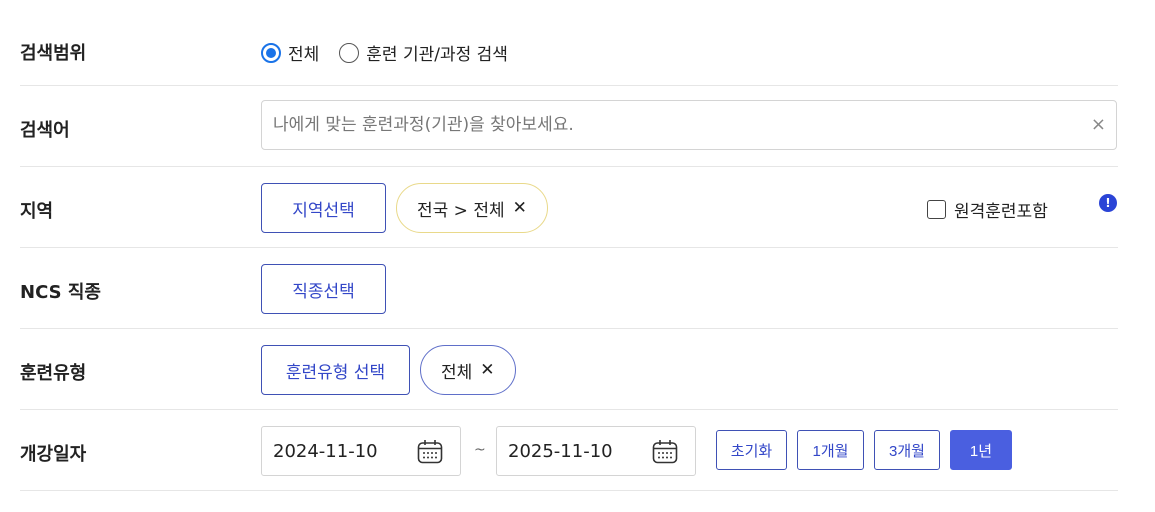 The image size is (1155, 512). I want to click on start-date-to-field: 2025-11-10, so click(596, 451).